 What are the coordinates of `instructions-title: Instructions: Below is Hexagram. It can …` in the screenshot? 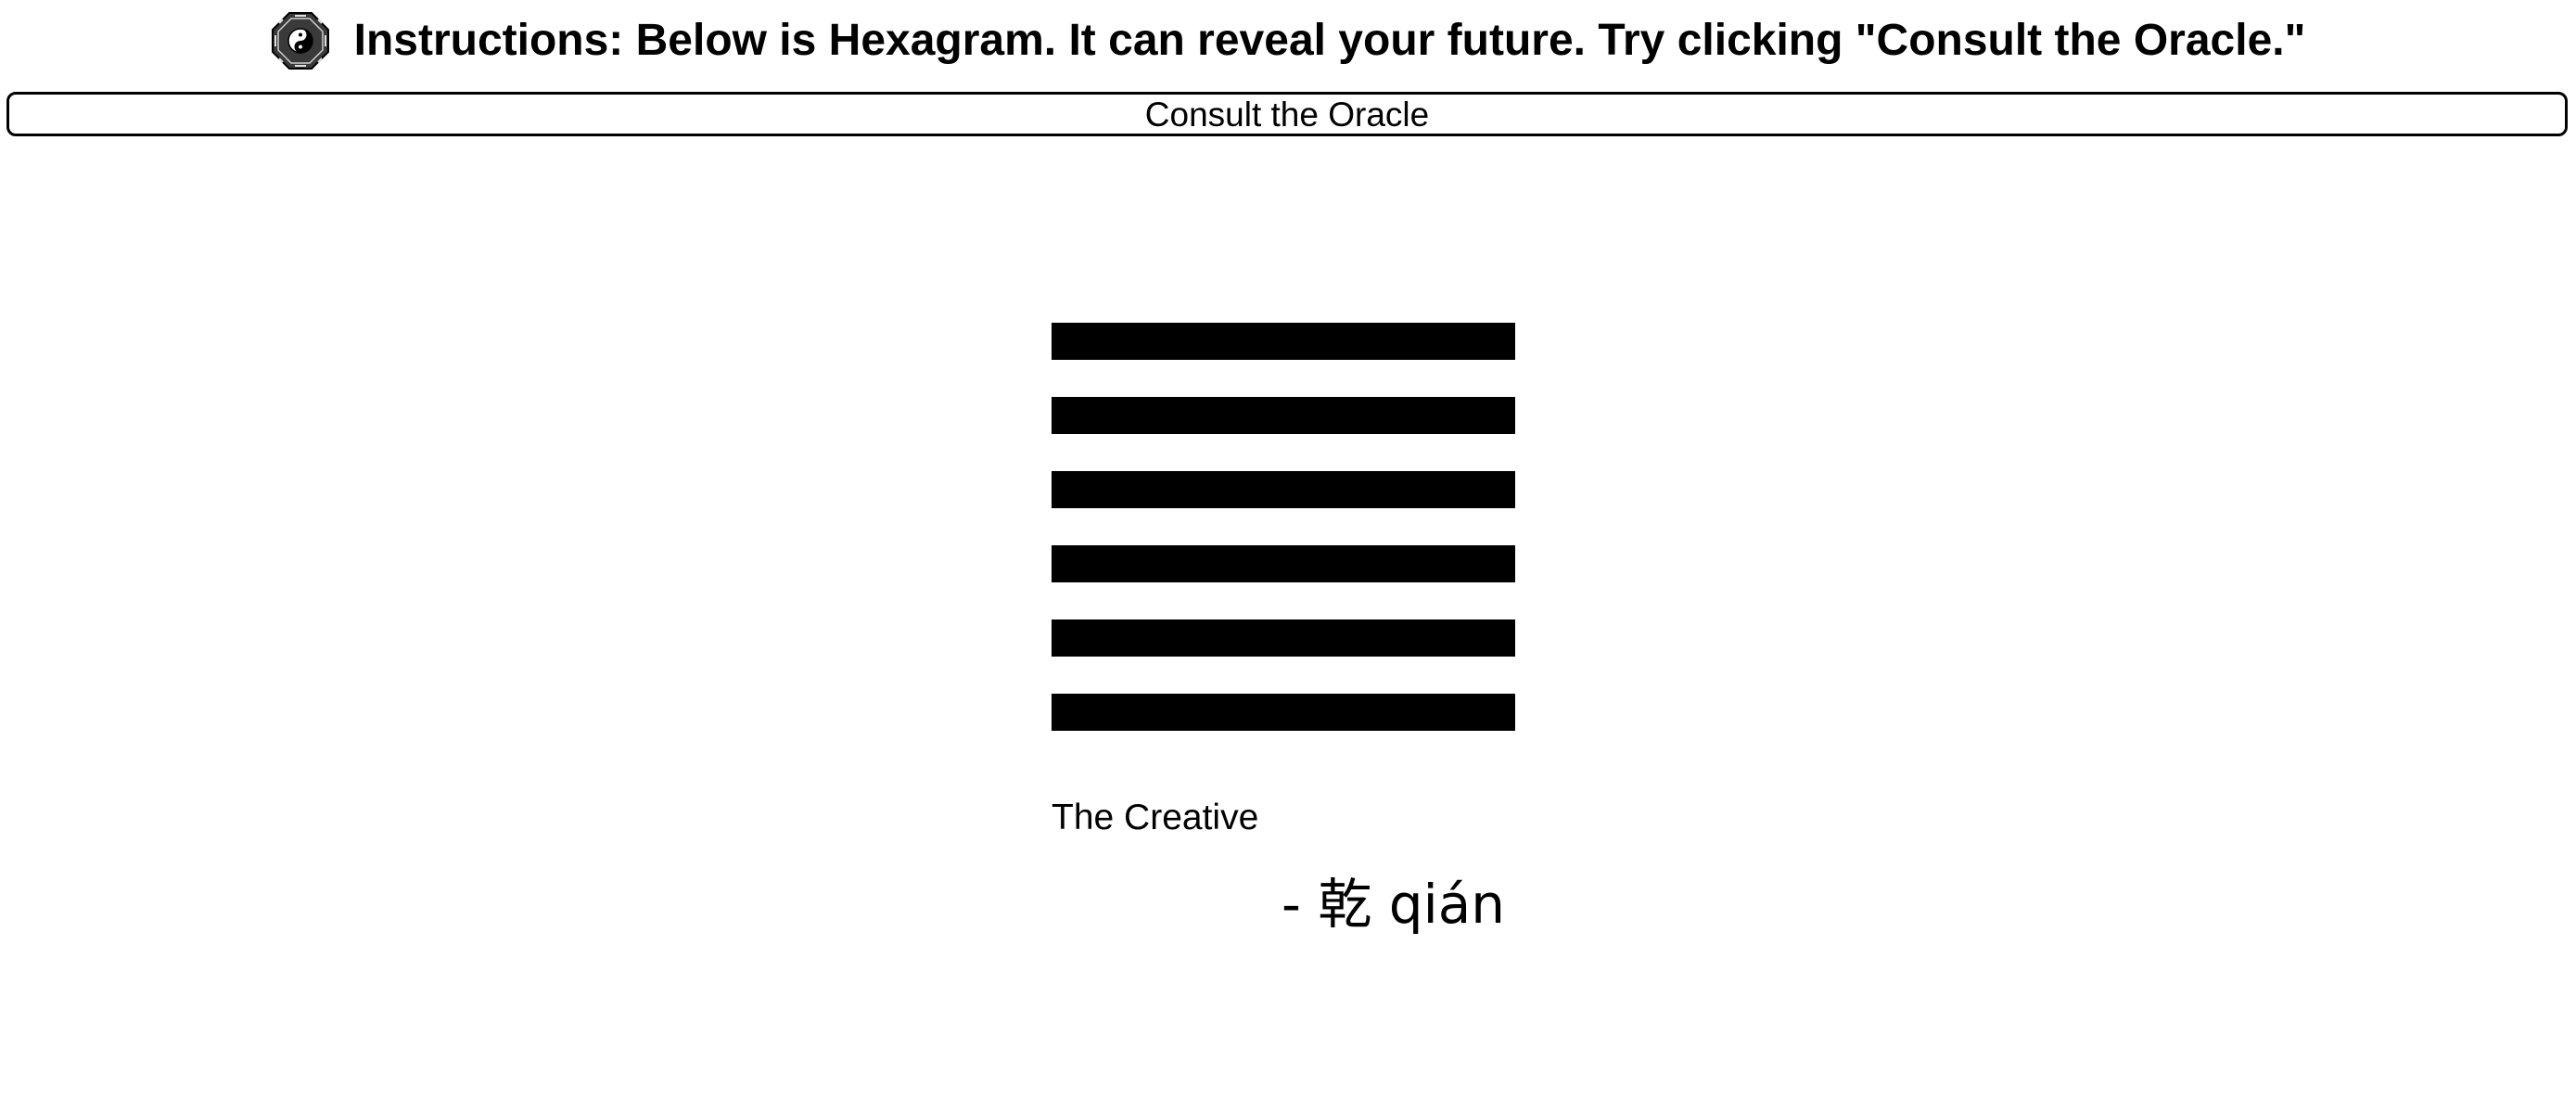 It's located at (1330, 40).